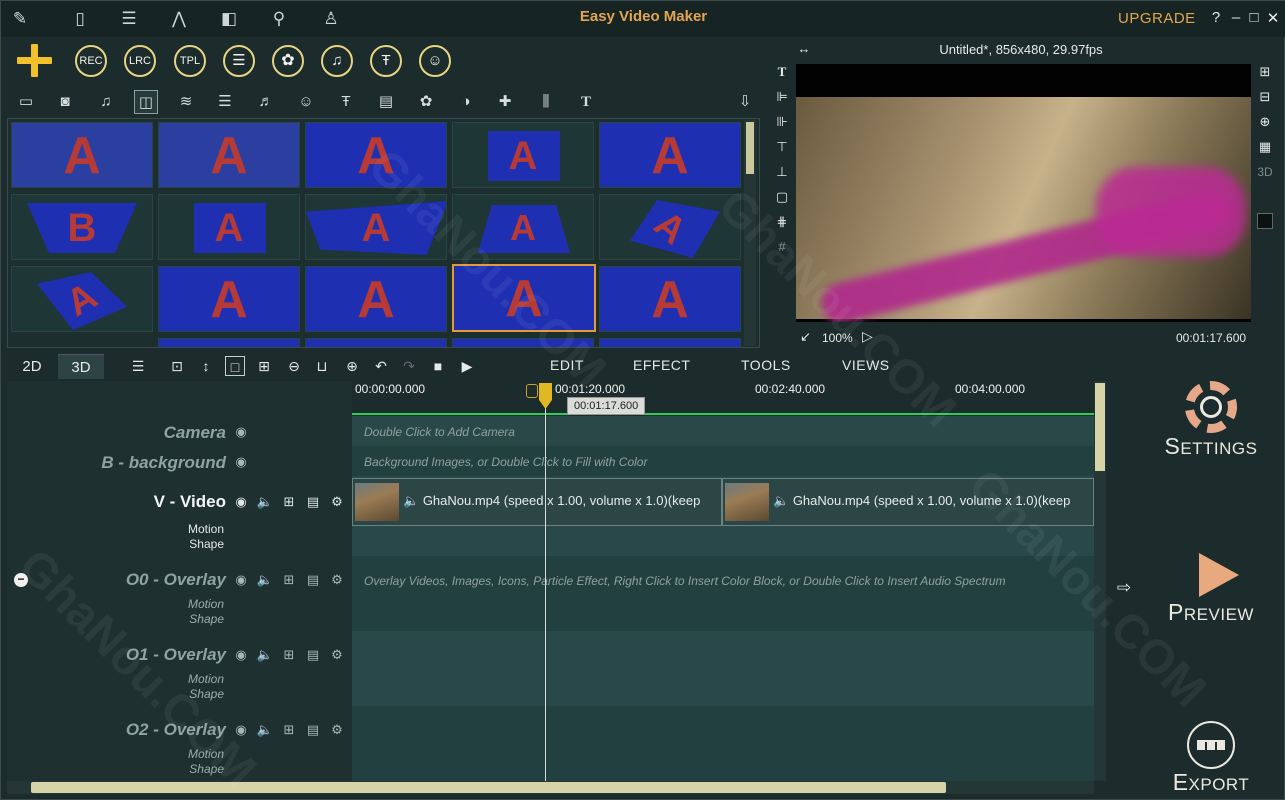  What do you see at coordinates (138, 366) in the screenshot?
I see `tracks-icon: ☰` at bounding box center [138, 366].